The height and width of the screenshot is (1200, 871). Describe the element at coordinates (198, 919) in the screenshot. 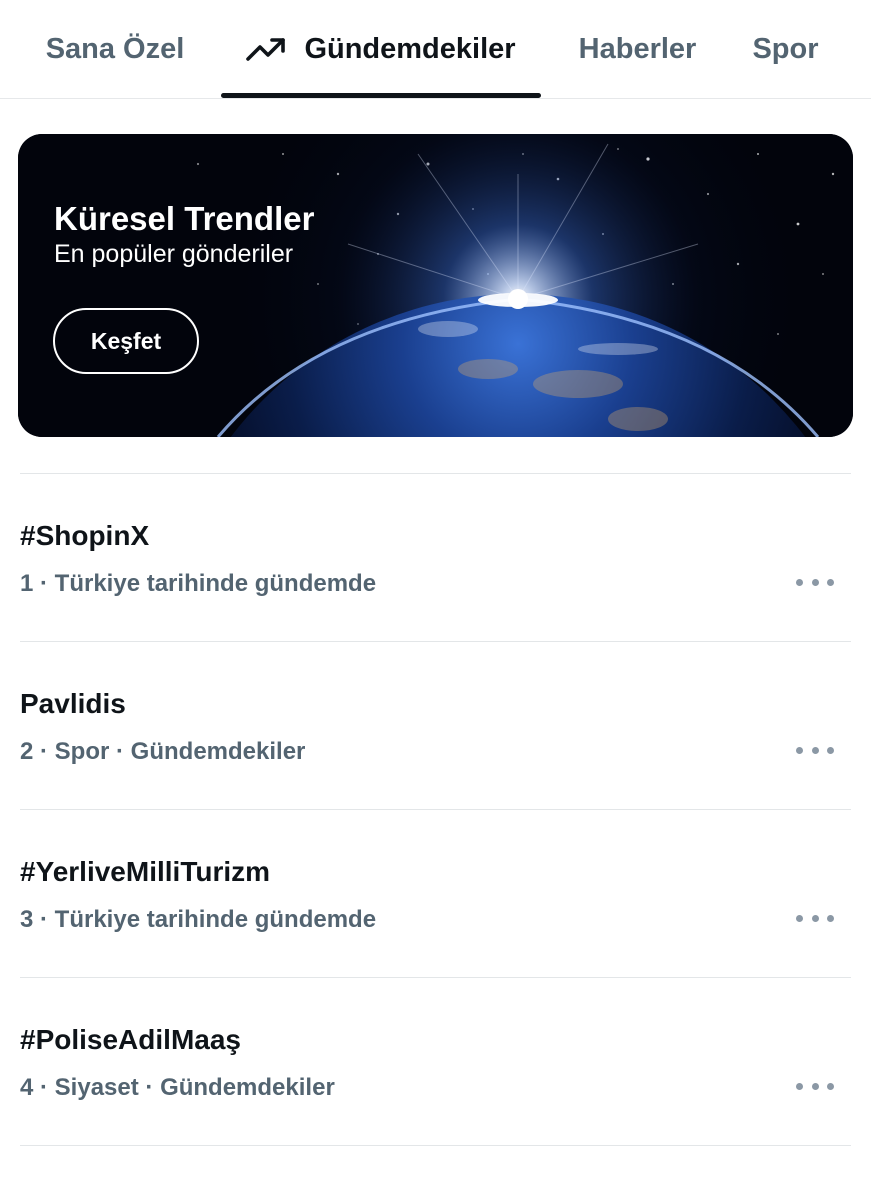

I see `trend-meta: 3 · Türkiye tarihinde gündemde` at that location.